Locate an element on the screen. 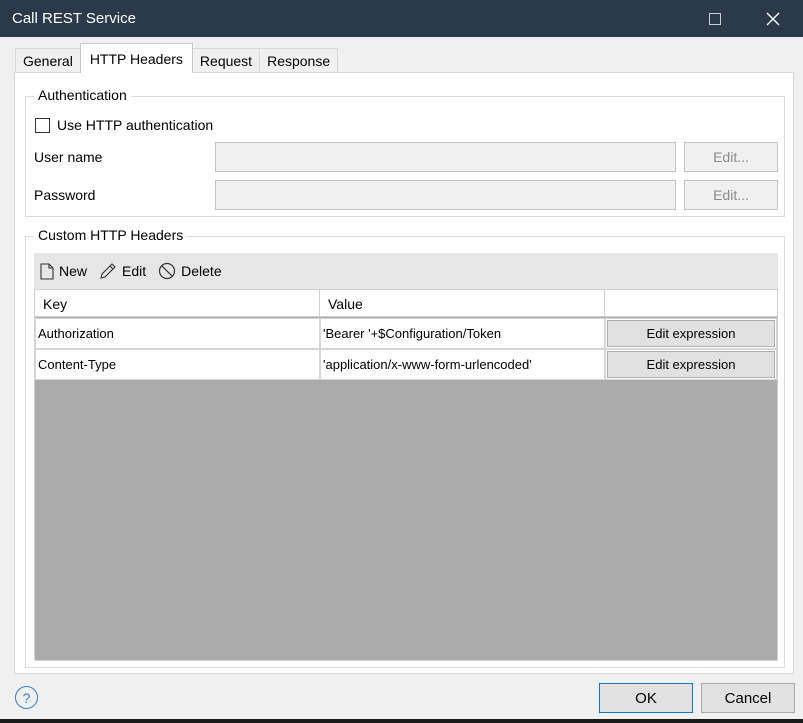 Image resolution: width=803 pixels, height=723 pixels. tab-response: Response is located at coordinates (299, 60).